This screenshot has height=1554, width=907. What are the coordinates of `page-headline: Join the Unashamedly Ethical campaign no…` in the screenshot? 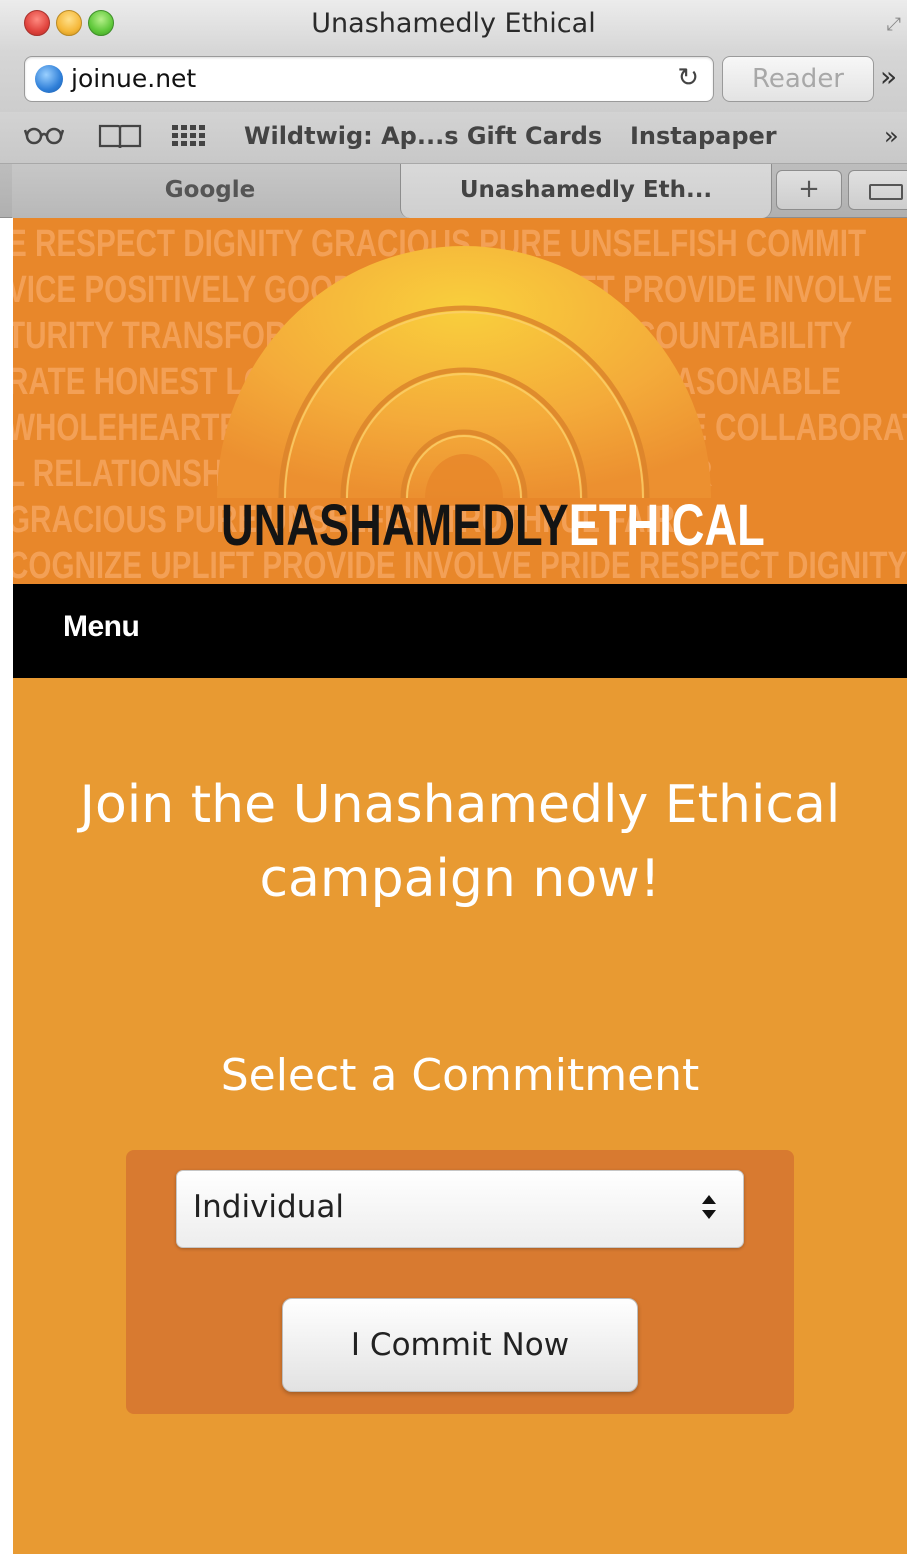 It's located at (460, 842).